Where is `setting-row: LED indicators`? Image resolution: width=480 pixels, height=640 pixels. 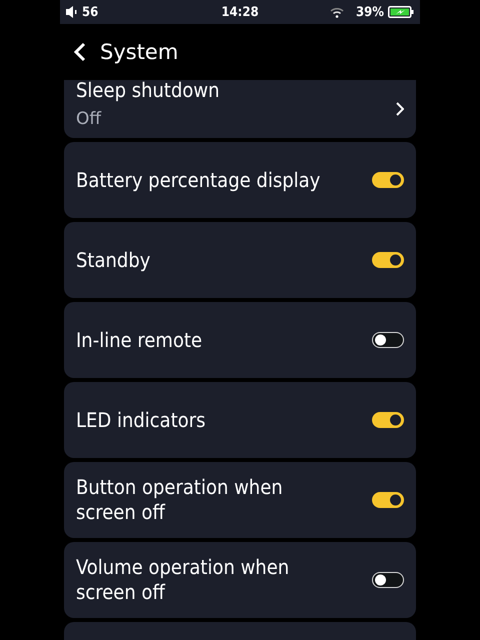
setting-row: LED indicators is located at coordinates (240, 420).